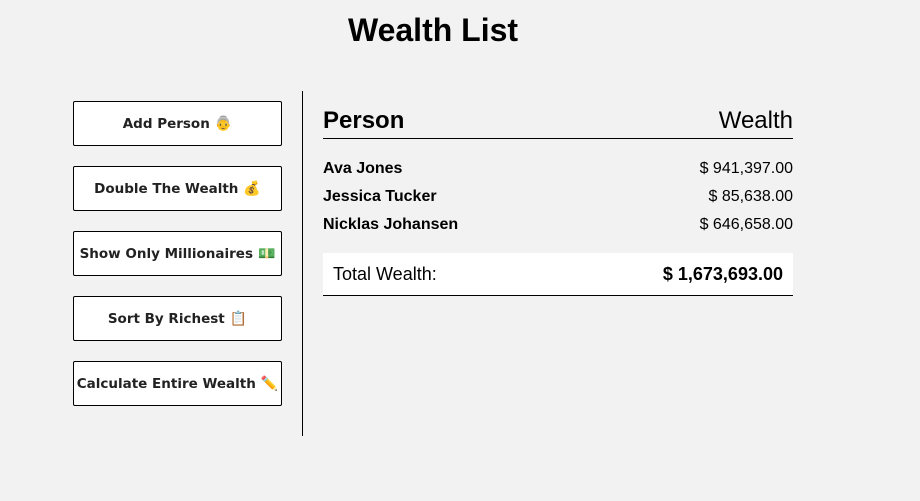 The width and height of the screenshot is (920, 501). I want to click on person-wealth: $ 941,397.00, so click(746, 168).